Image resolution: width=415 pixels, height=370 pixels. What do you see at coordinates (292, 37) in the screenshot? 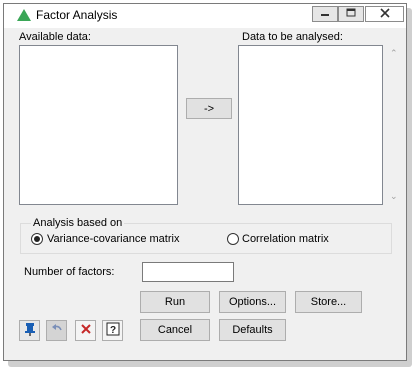
I see `data-to-analyse-label: Data to be analysed:` at bounding box center [292, 37].